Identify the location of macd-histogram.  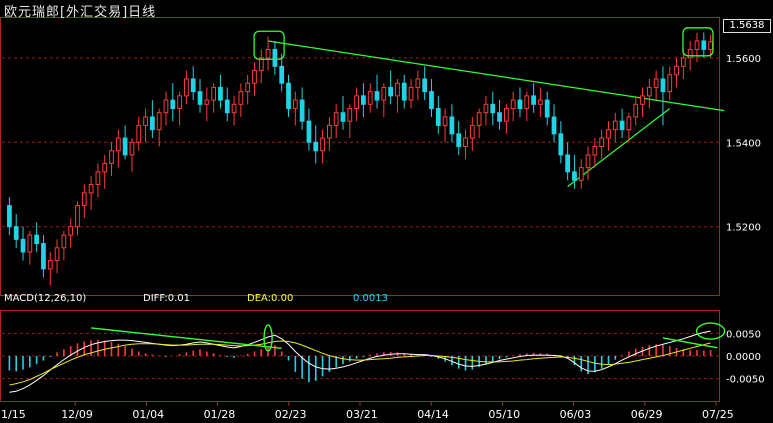
(360, 361).